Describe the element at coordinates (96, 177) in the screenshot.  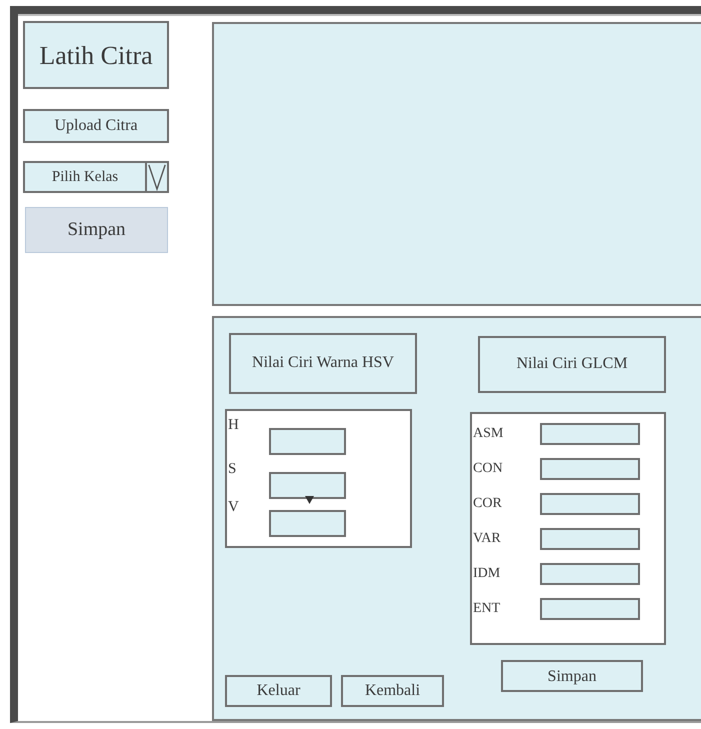
I see `class-dropdown: Pilih Kelas` at that location.